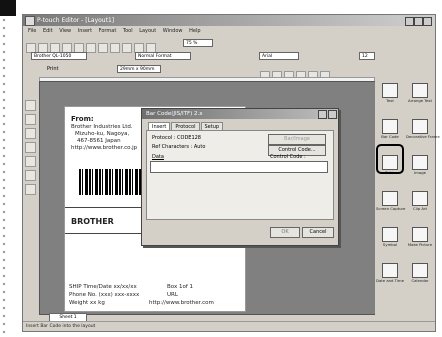 Image resolution: width=442 pixels, height=337 pixels. Describe the element at coordinates (30, 105) in the screenshot. I see `select-arrow-icon` at that location.